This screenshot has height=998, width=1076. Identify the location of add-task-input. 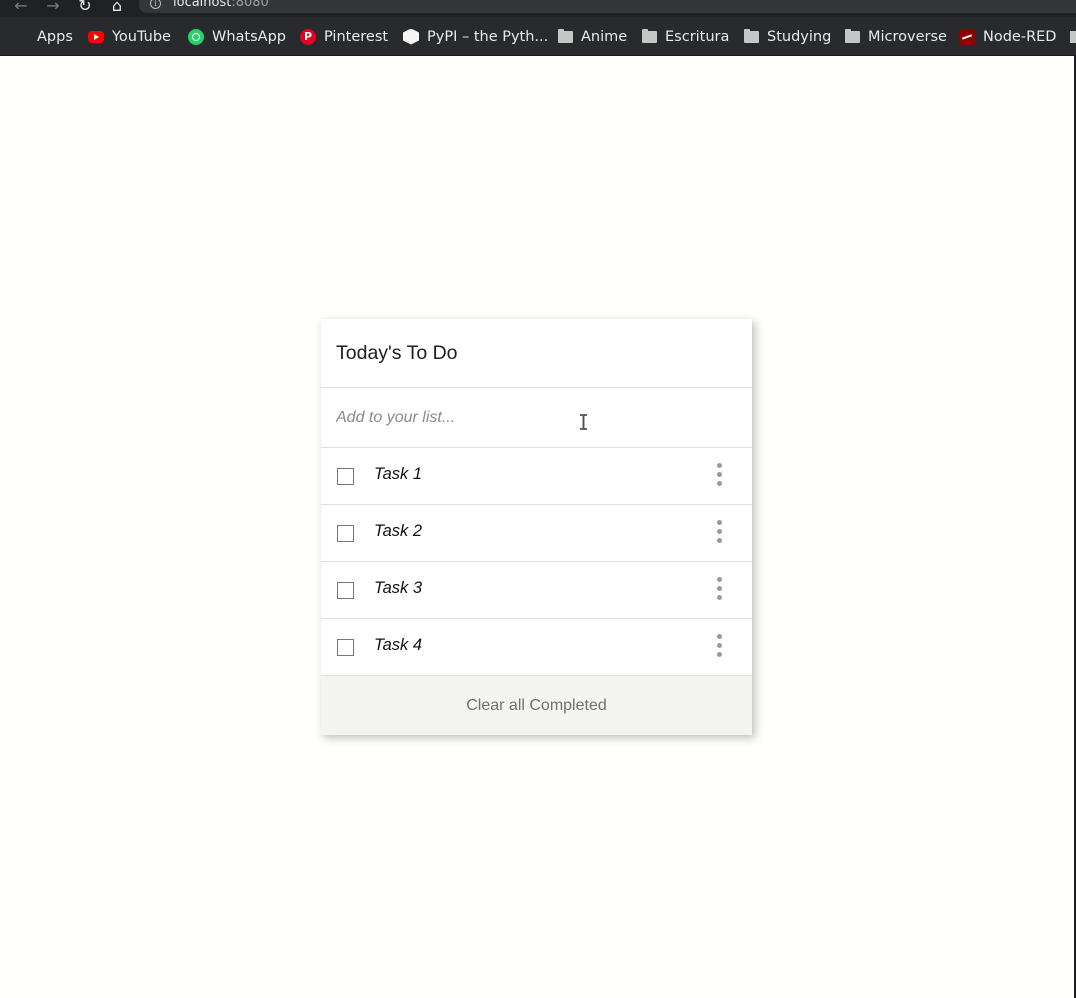
(536, 417).